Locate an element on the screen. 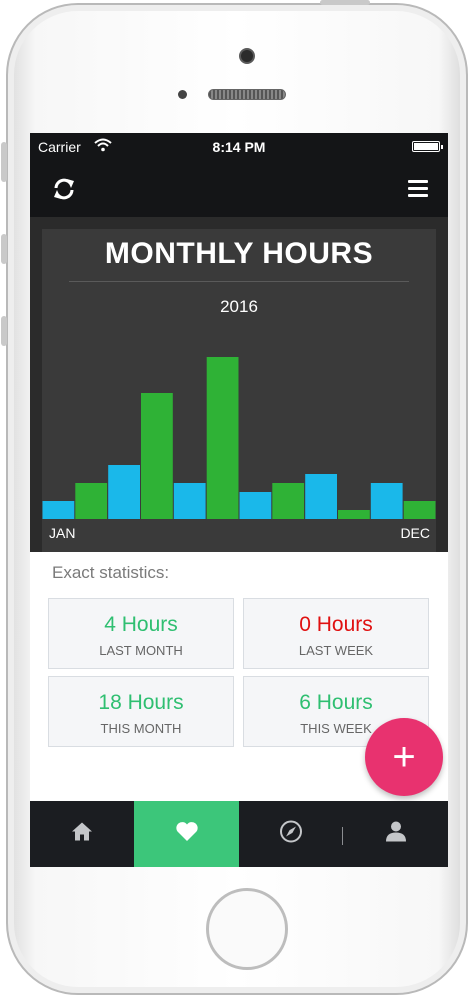 The height and width of the screenshot is (1000, 476). top-nav-bar is located at coordinates (239, 189).